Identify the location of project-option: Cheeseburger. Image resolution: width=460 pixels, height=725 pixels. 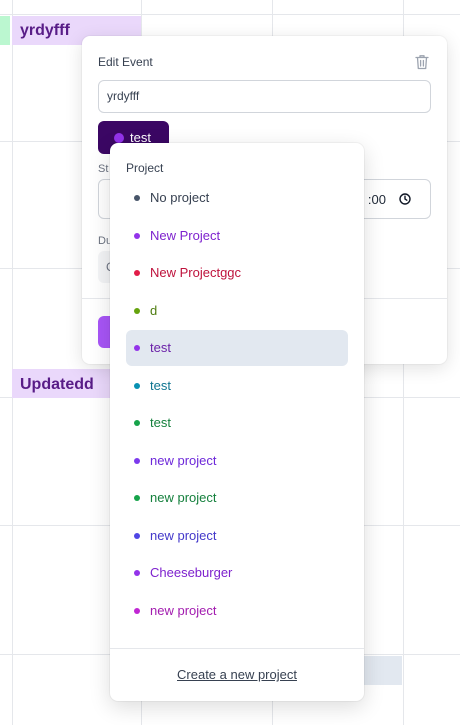
(237, 573).